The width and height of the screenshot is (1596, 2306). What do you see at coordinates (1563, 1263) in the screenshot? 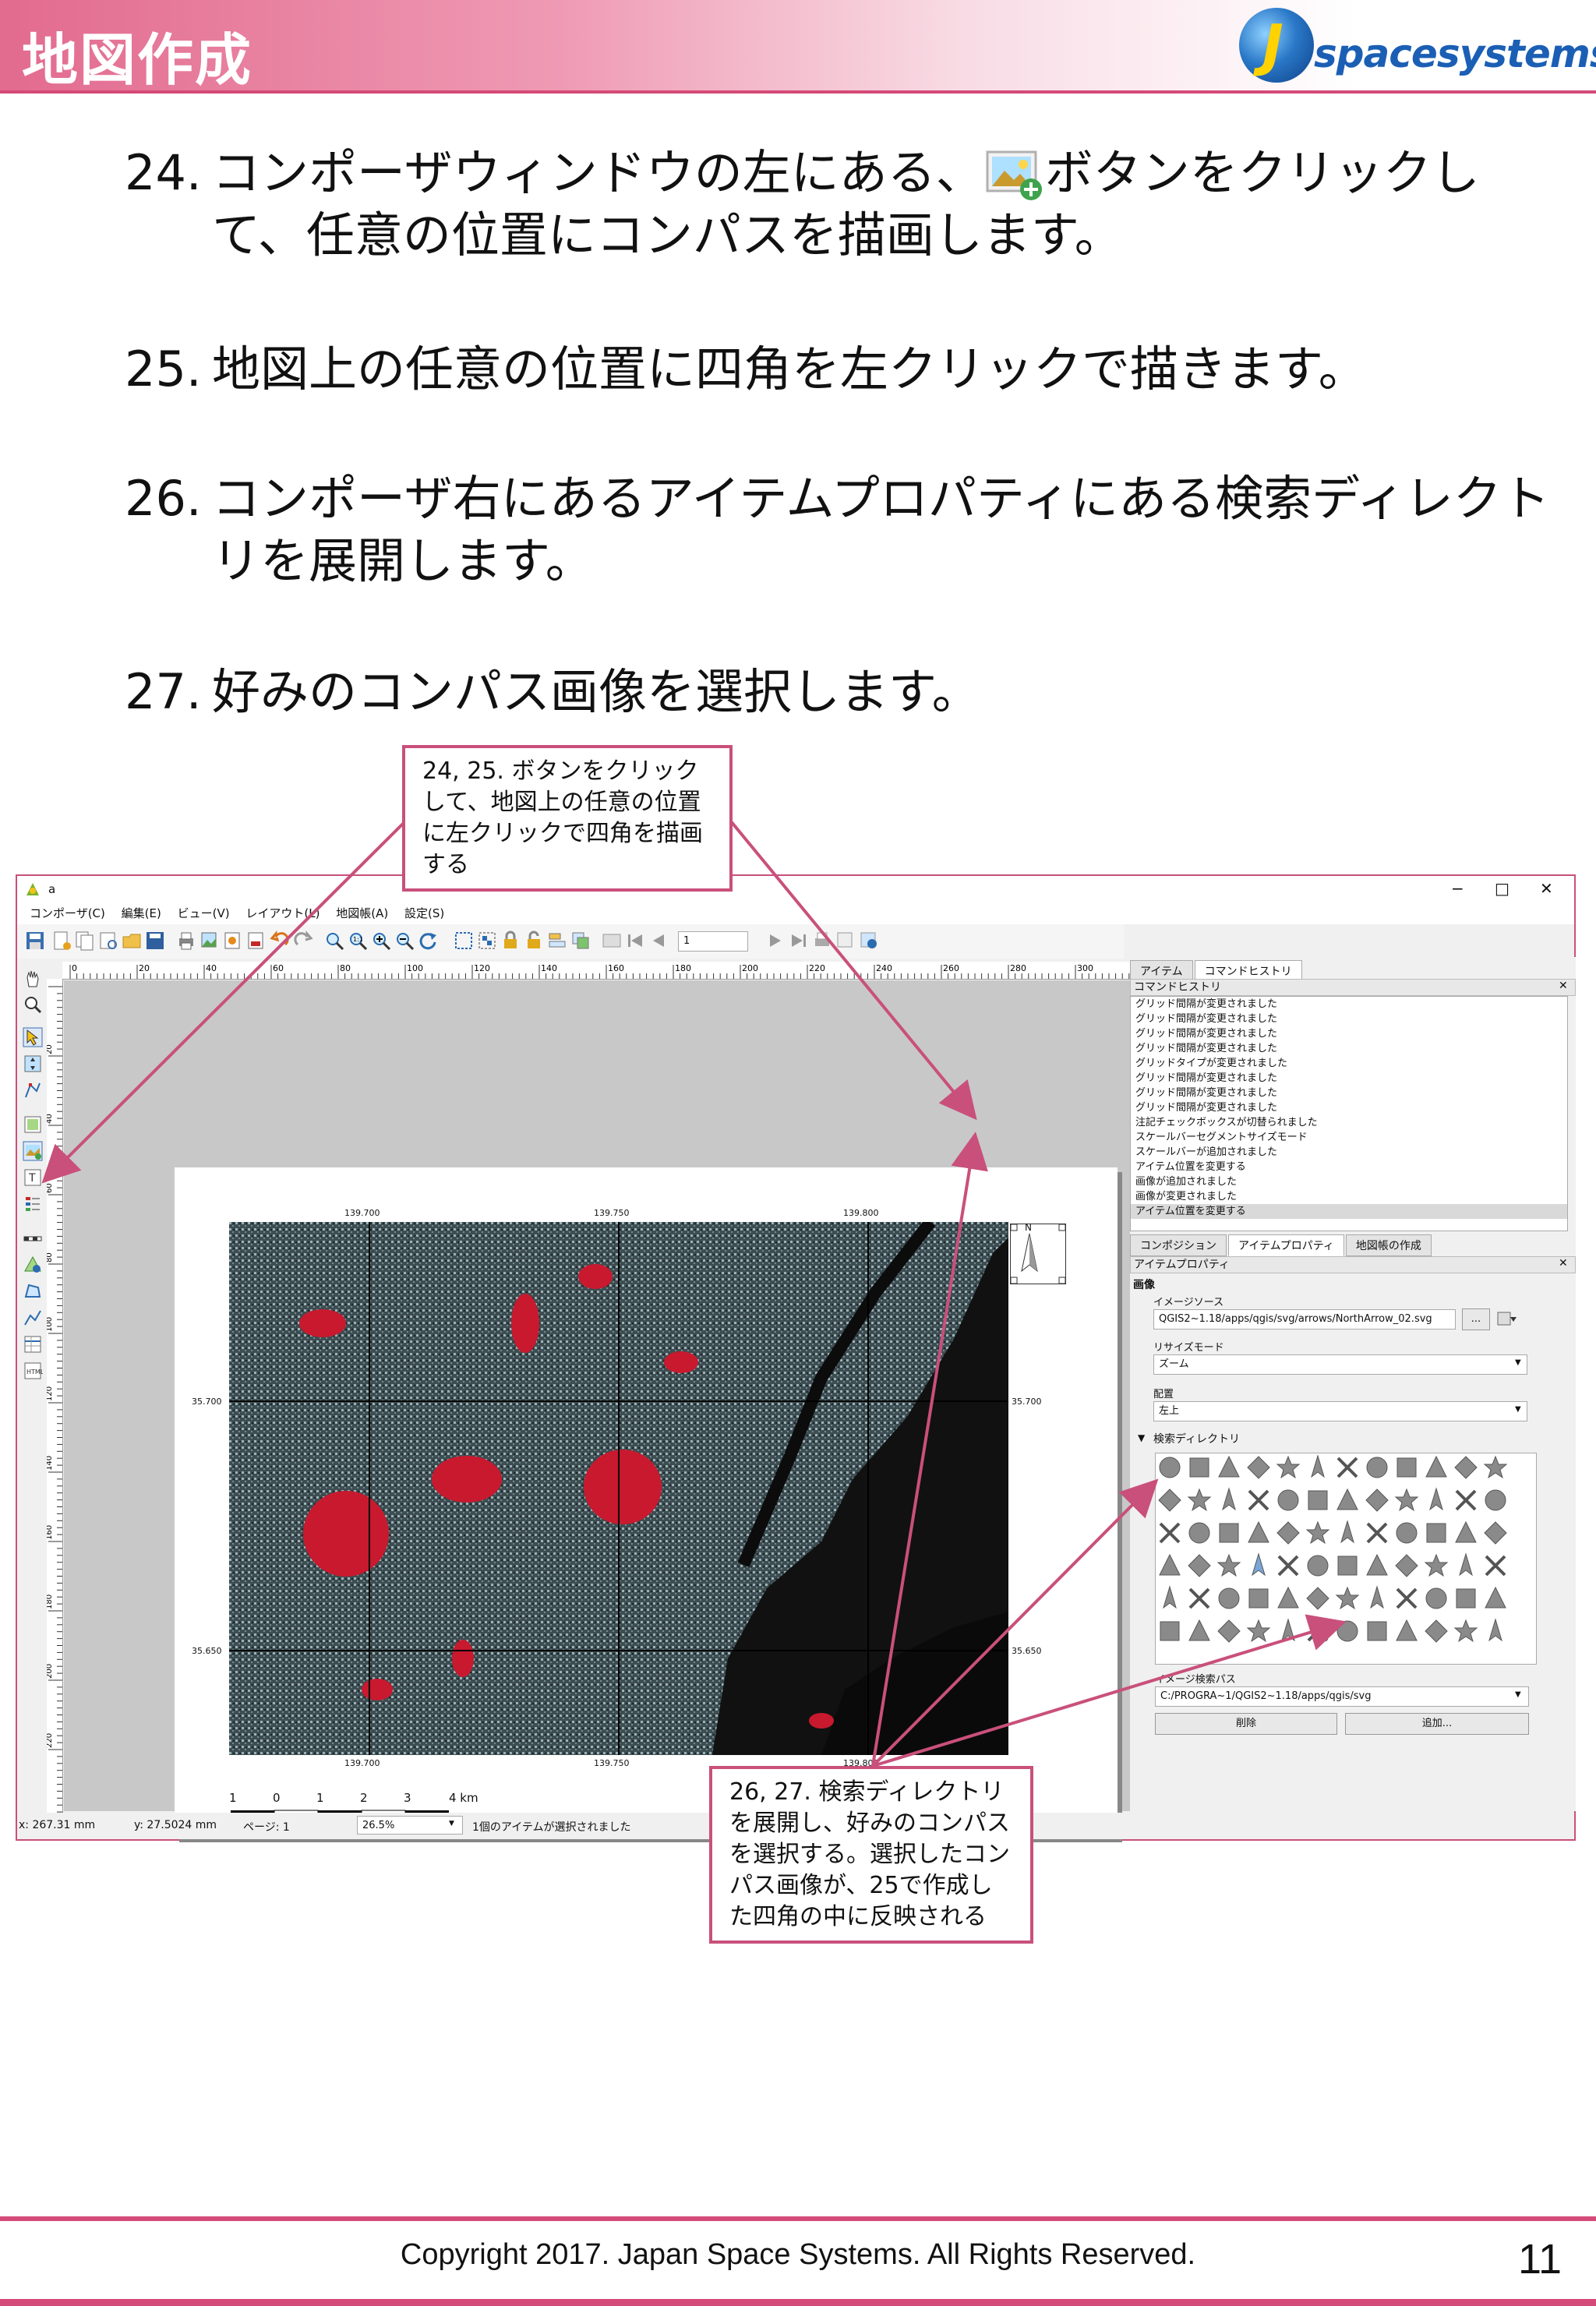
I see `close-icon: ✕` at bounding box center [1563, 1263].